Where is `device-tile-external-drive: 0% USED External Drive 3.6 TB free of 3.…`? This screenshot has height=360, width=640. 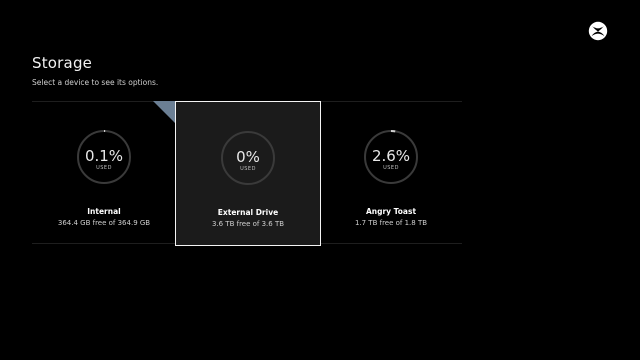 device-tile-external-drive: 0% USED External Drive 3.6 TB free of 3.… is located at coordinates (248, 173).